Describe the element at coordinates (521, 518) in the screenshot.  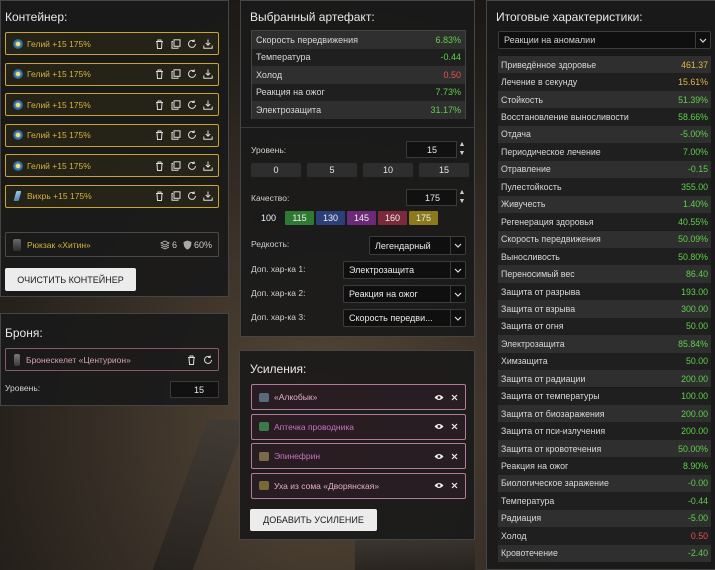
I see `stat-name: Радиация` at that location.